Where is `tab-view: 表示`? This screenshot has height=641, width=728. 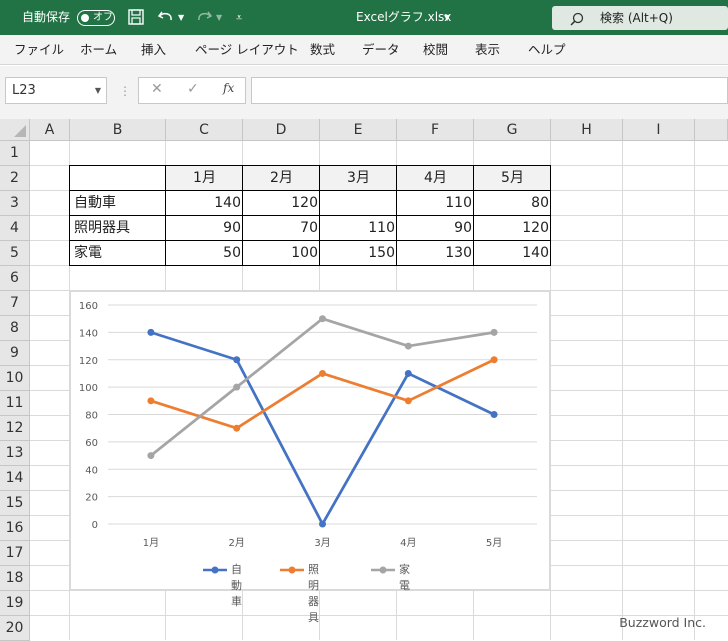
tab-view: 表示 is located at coordinates (487, 50).